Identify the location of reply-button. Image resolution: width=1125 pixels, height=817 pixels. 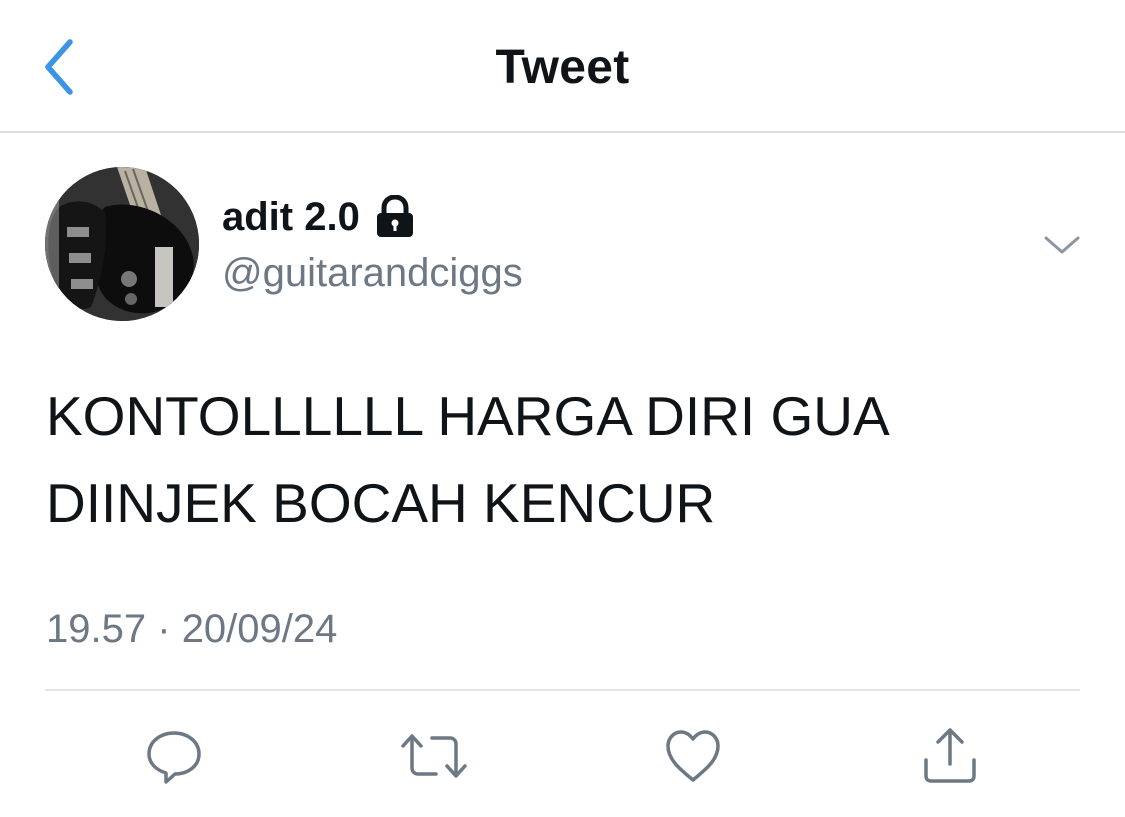
(174, 756).